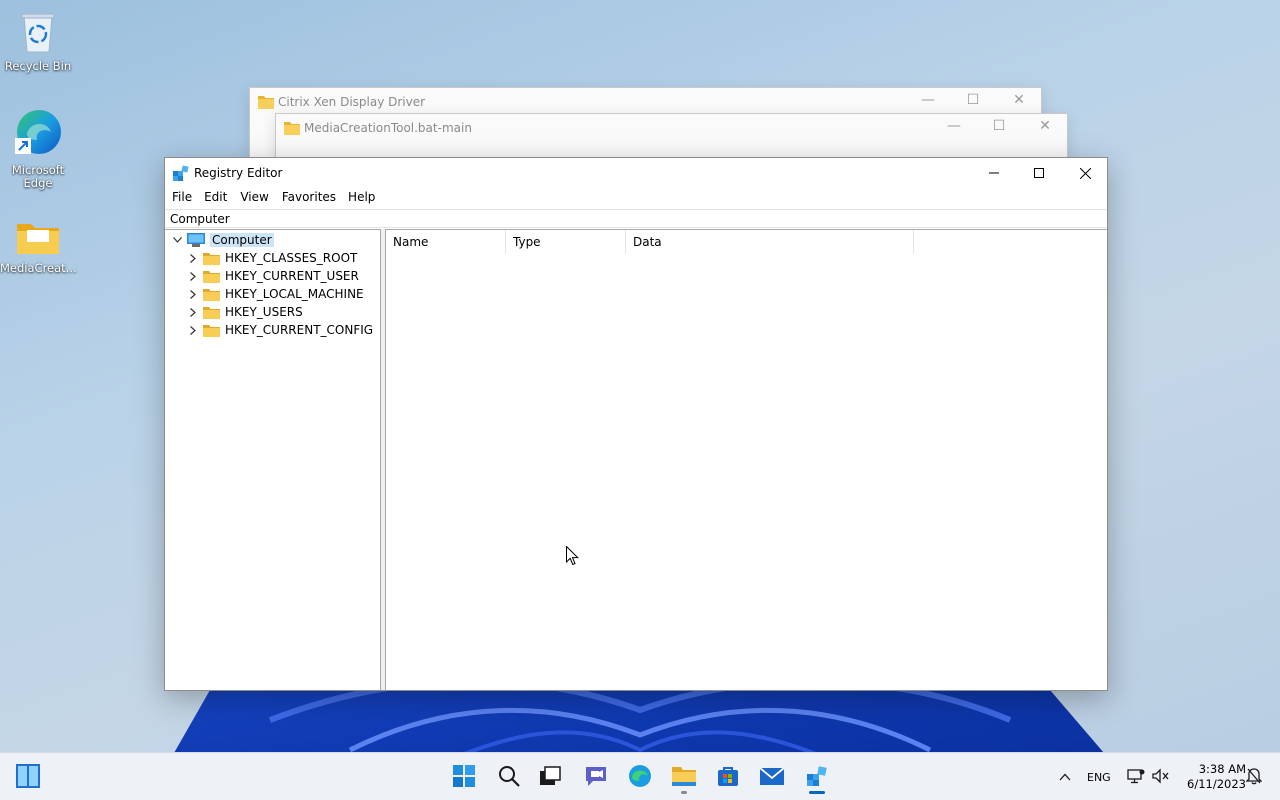  What do you see at coordinates (770, 242) in the screenshot?
I see `column-header-data: Data` at bounding box center [770, 242].